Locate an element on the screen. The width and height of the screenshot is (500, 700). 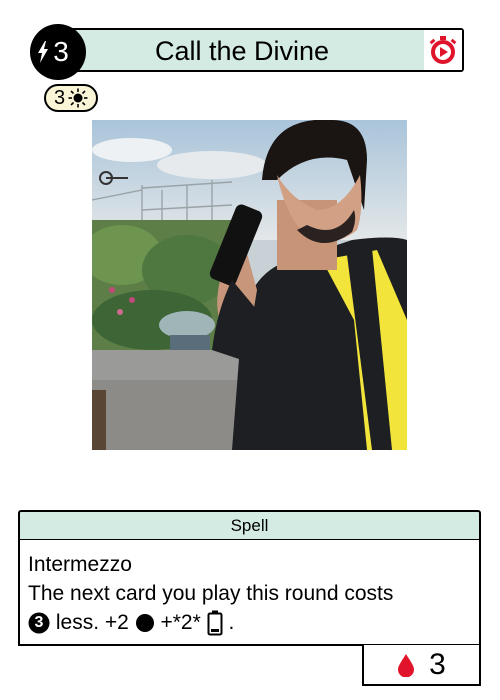
blood-drop-icon is located at coordinates (406, 665).